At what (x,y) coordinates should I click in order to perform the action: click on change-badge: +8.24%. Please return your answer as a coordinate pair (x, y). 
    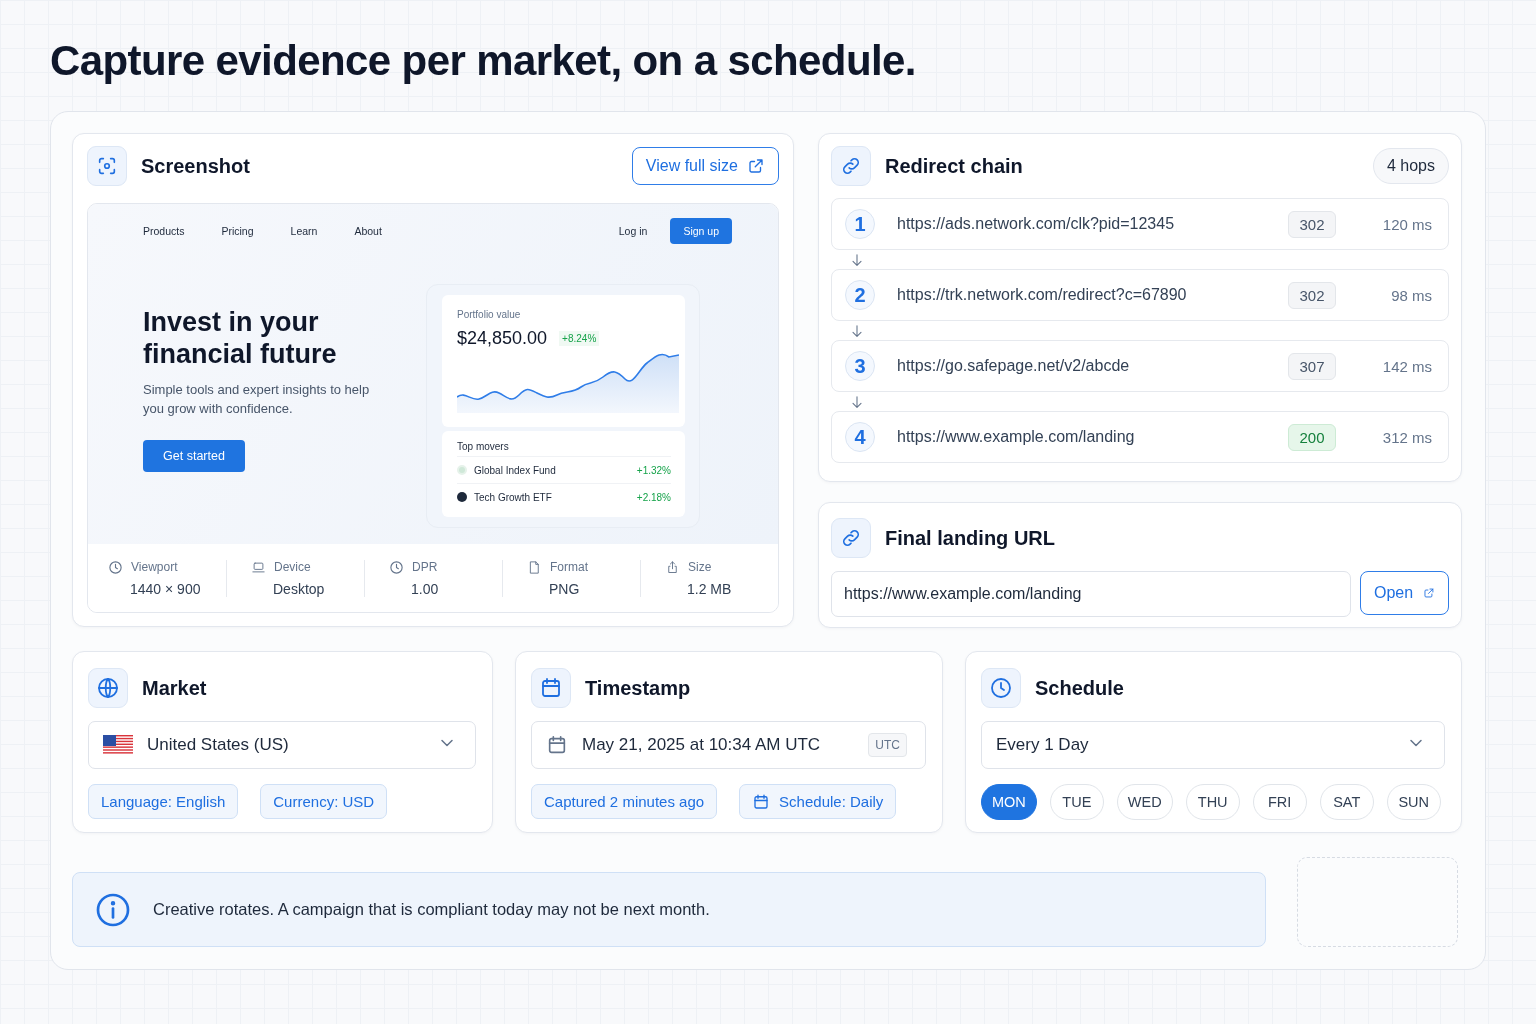
    Looking at the image, I should click on (579, 338).